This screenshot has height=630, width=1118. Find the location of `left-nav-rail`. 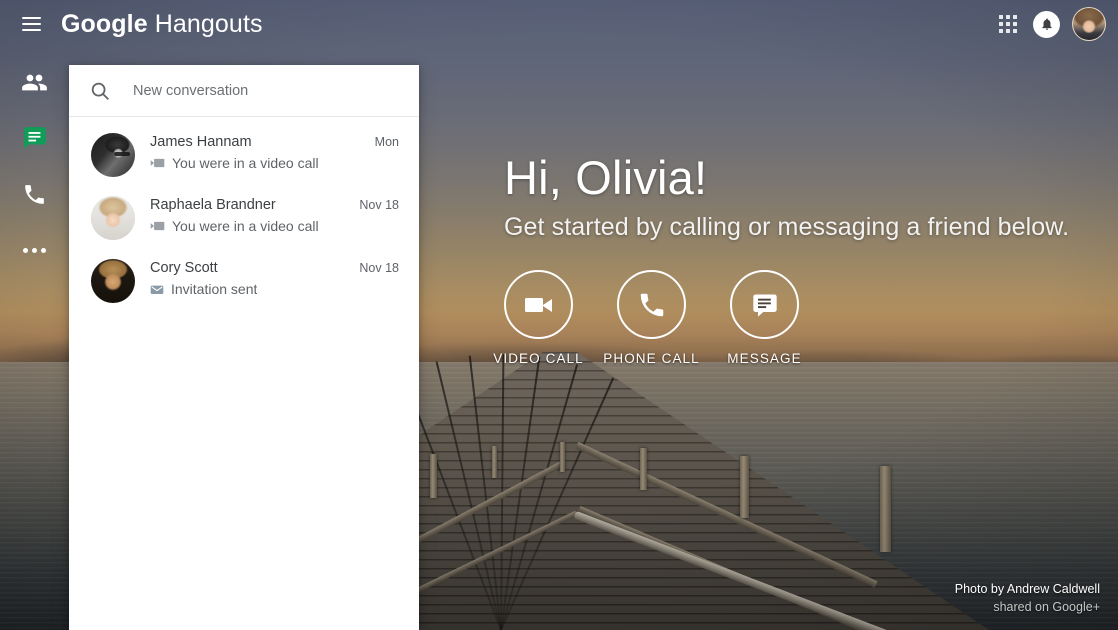

left-nav-rail is located at coordinates (34, 339).